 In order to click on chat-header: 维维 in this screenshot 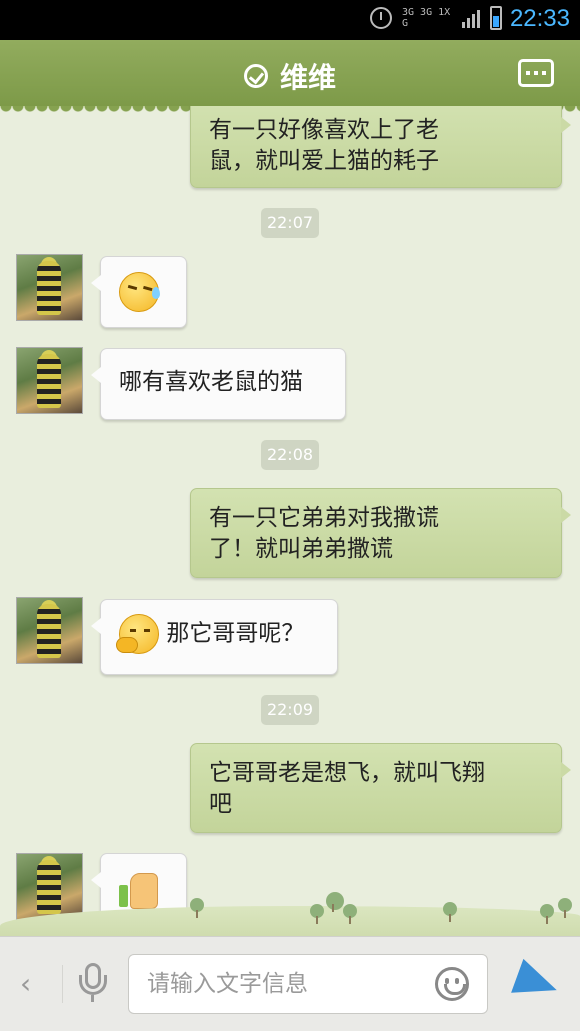, I will do `click(290, 76)`.